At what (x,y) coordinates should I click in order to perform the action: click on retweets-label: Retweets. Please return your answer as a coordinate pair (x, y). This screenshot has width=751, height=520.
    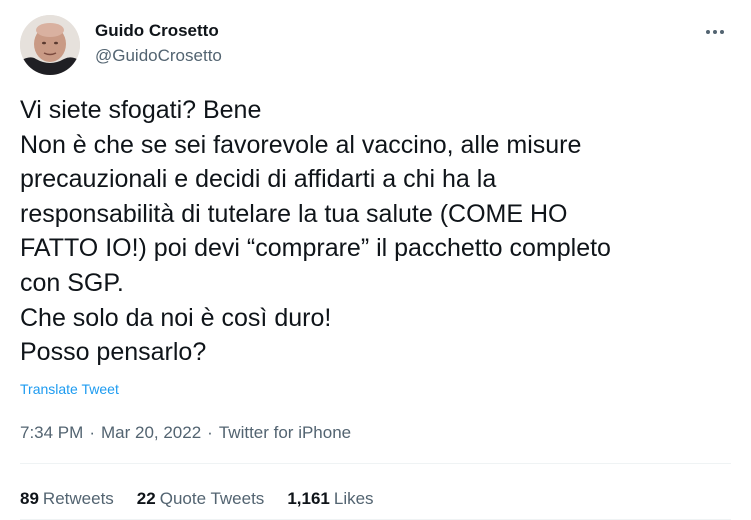
    Looking at the image, I should click on (78, 498).